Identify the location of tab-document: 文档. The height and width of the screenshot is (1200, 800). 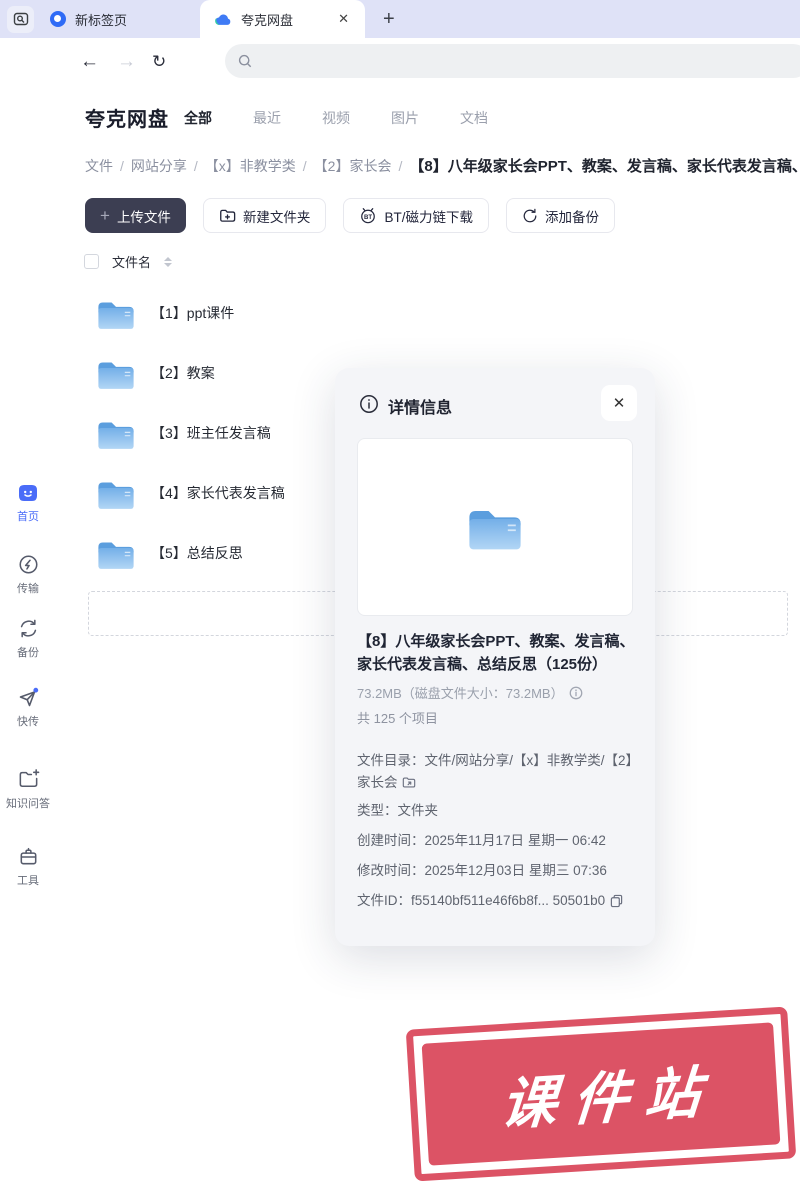
(474, 118).